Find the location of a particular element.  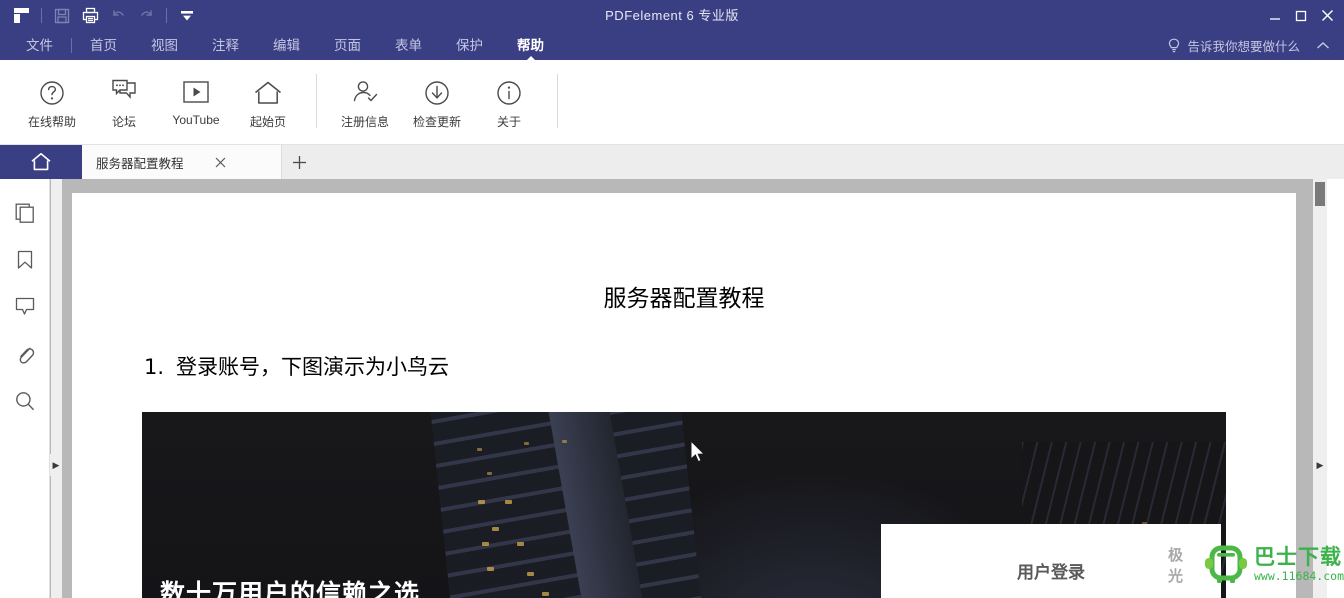

menu-item-comment: 注释 is located at coordinates (225, 45).